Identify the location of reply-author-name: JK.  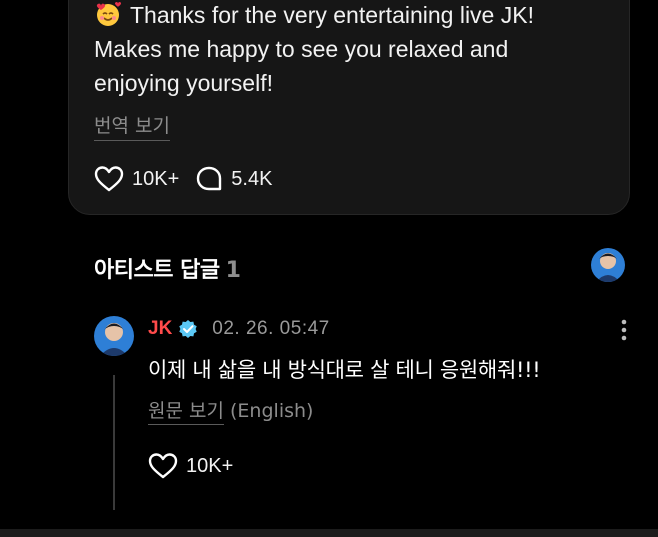
(160, 329).